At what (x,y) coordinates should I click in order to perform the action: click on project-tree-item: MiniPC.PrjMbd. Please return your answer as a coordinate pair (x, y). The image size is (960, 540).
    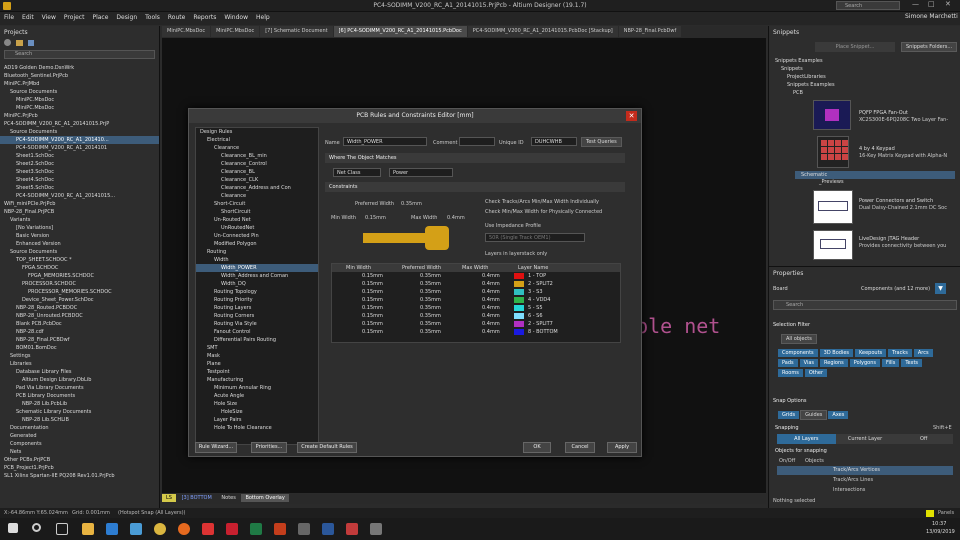
    Looking at the image, I should click on (79, 84).